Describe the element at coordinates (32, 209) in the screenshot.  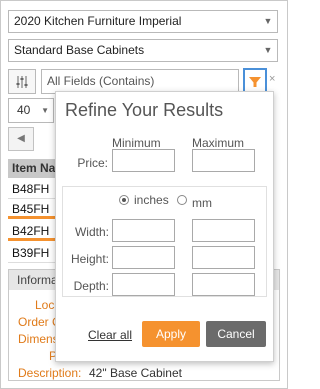
I see `table-row: B45FH` at that location.